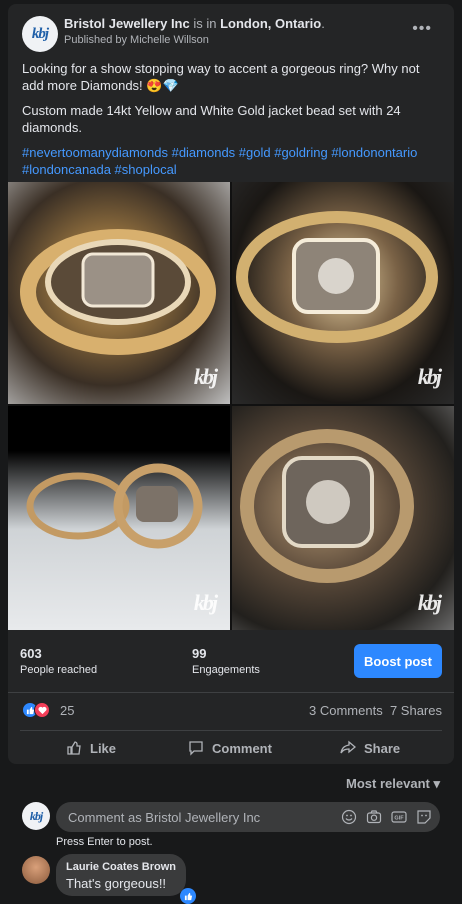 This screenshot has width=462, height=904. What do you see at coordinates (436, 783) in the screenshot?
I see `chevron-down-icon: ▾` at bounding box center [436, 783].